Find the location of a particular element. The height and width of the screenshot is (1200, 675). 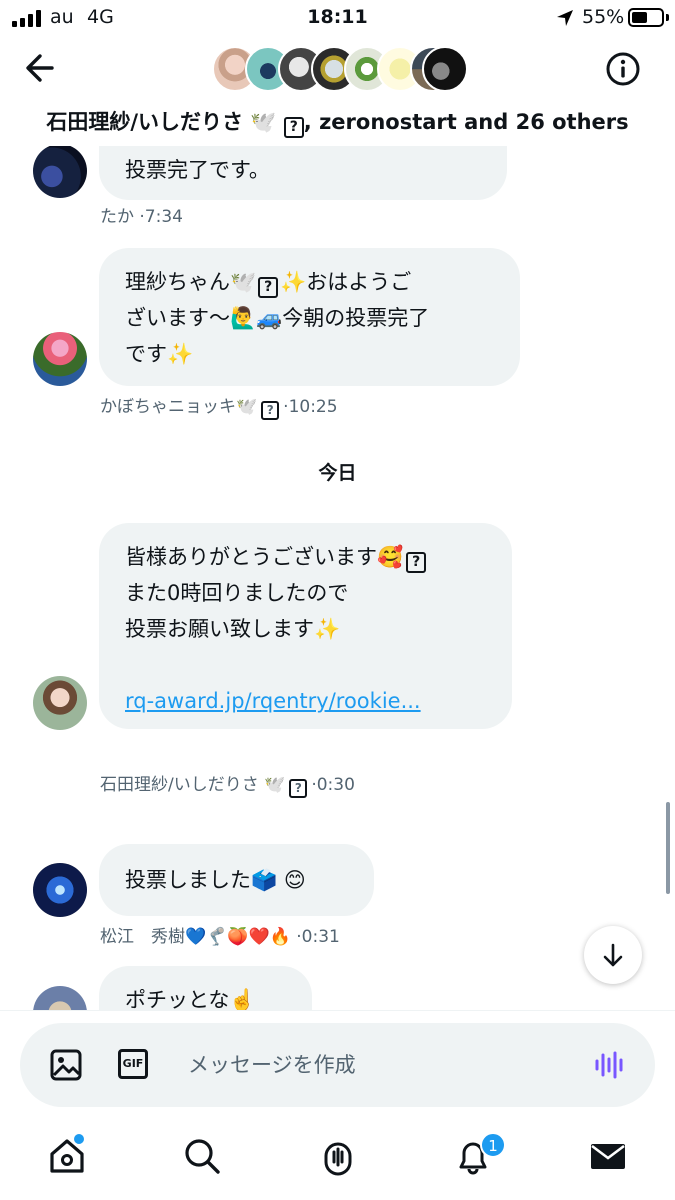

message-line: です✨ is located at coordinates (159, 354).